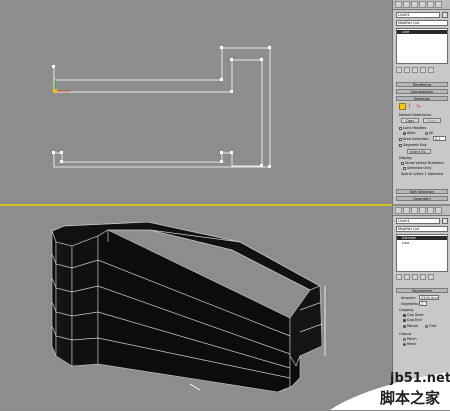  I want to click on rollout-geometry: Geometry, so click(422, 198).